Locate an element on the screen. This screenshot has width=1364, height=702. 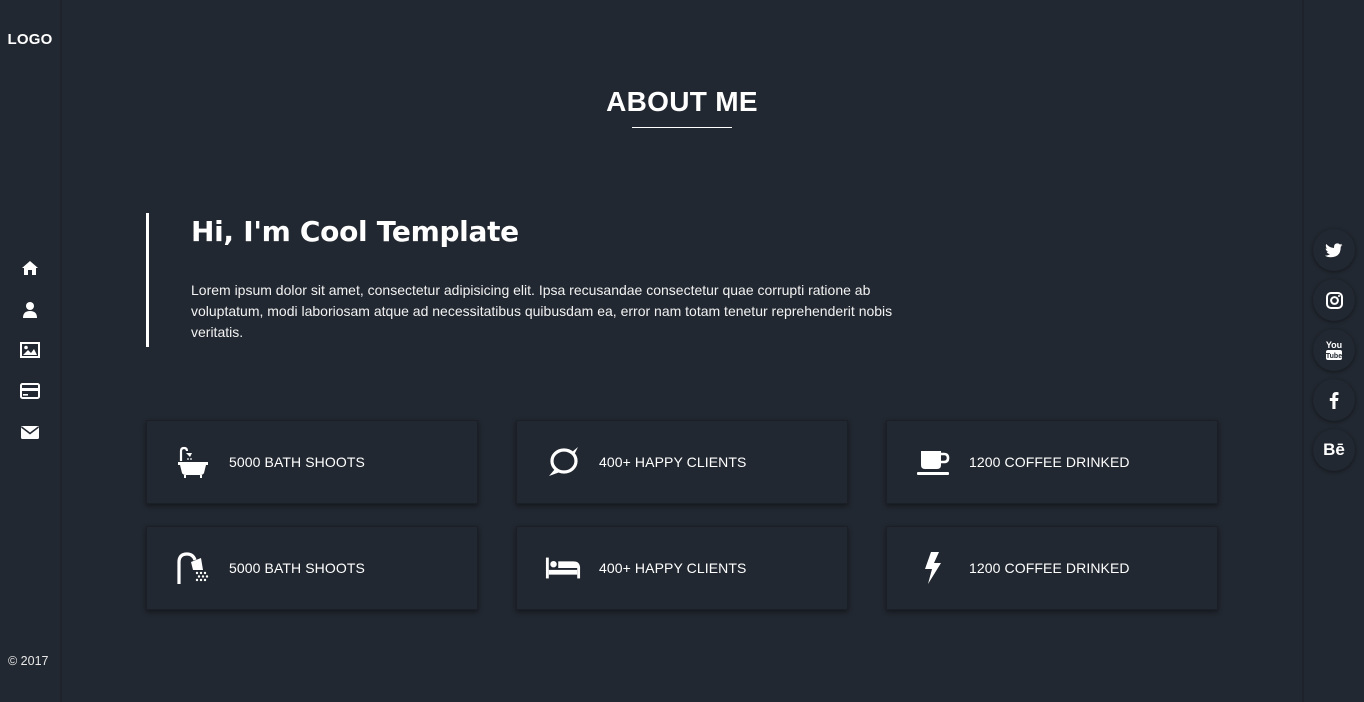
intro-heading: Hi, I'm Cool Template is located at coordinates (355, 231).